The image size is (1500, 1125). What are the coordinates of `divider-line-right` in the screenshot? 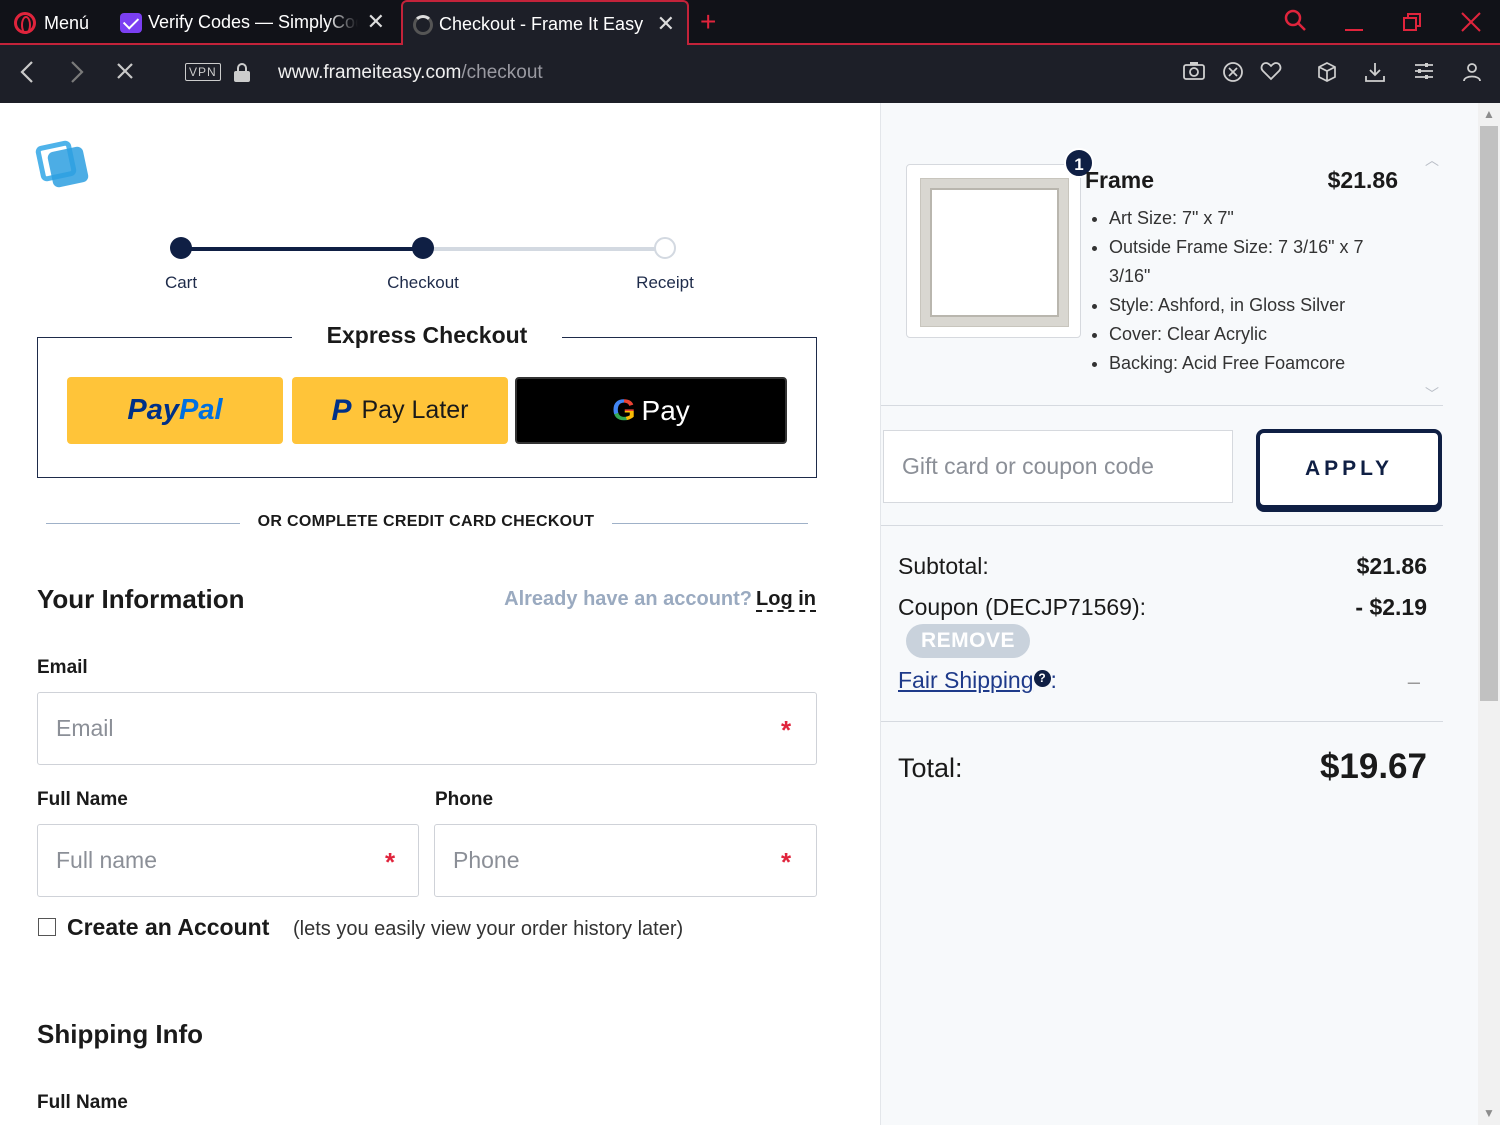 It's located at (710, 523).